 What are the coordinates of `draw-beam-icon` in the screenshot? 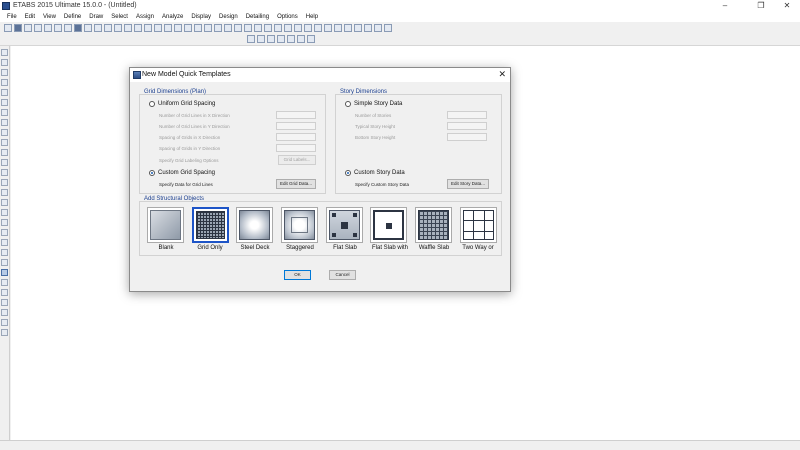 It's located at (4, 82).